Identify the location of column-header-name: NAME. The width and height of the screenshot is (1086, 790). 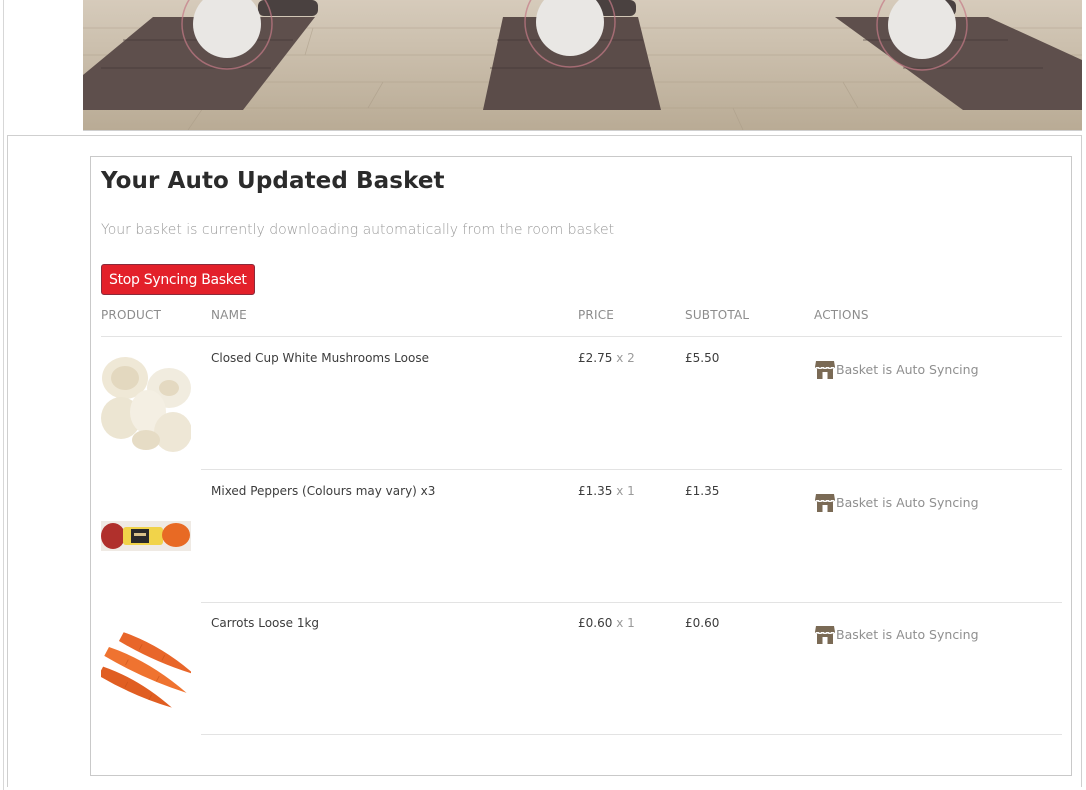
(229, 315).